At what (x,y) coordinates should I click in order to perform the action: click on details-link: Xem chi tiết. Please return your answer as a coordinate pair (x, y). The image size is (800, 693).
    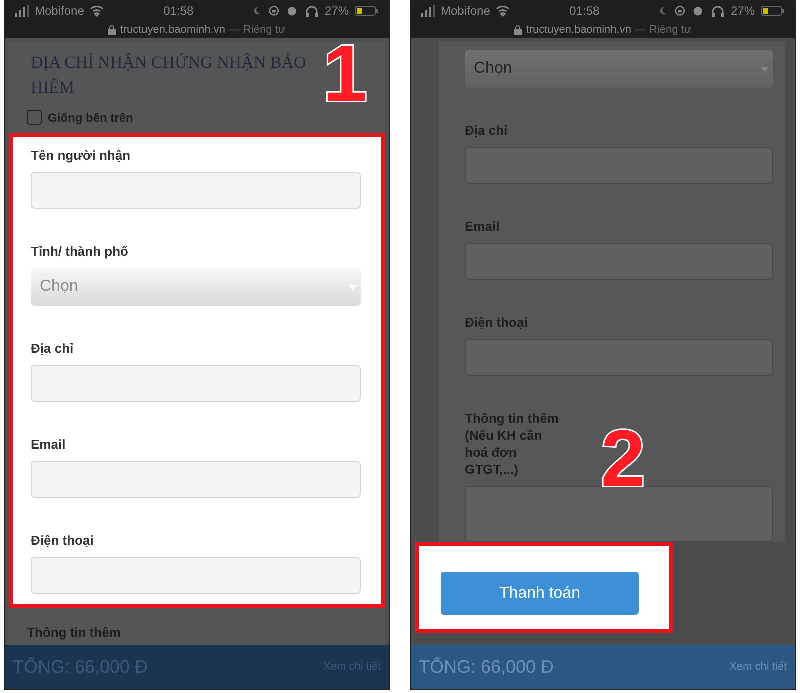
    Looking at the image, I should click on (758, 667).